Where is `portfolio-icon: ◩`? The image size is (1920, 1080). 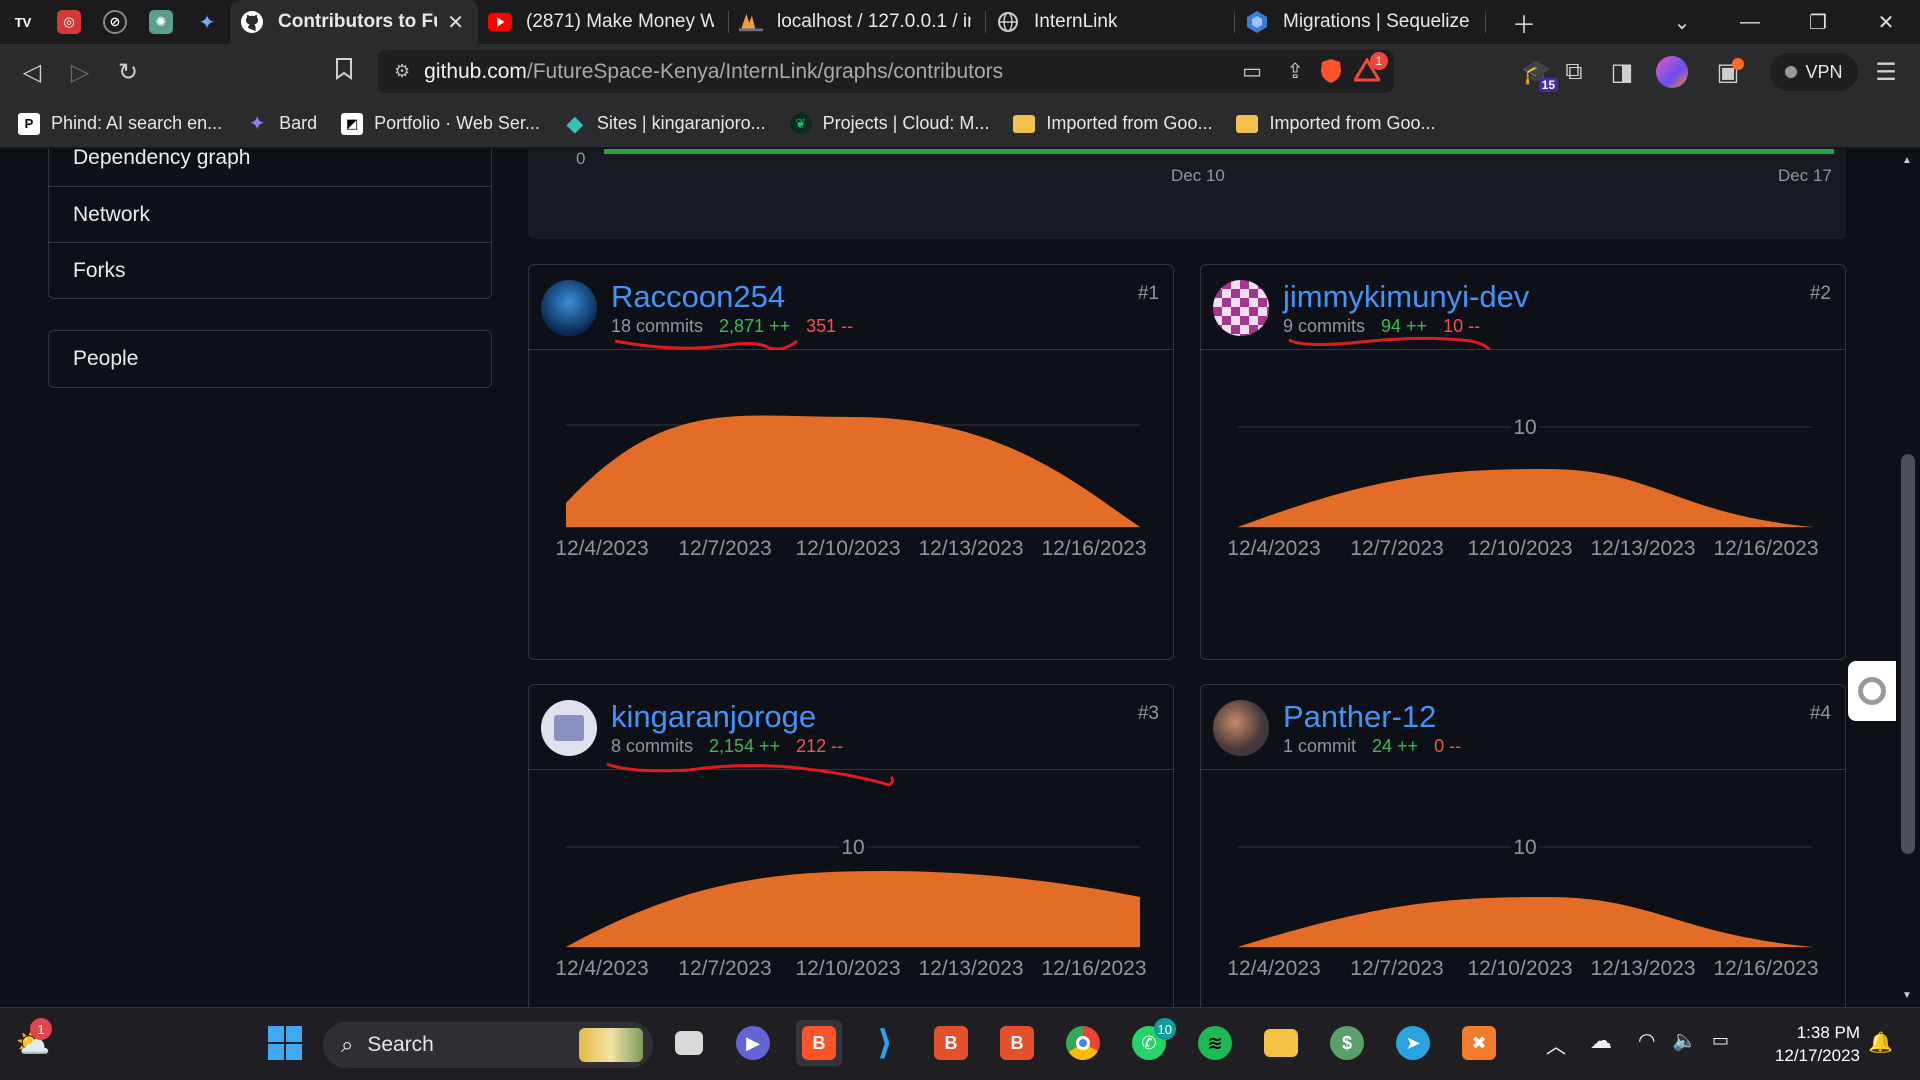 portfolio-icon: ◩ is located at coordinates (352, 123).